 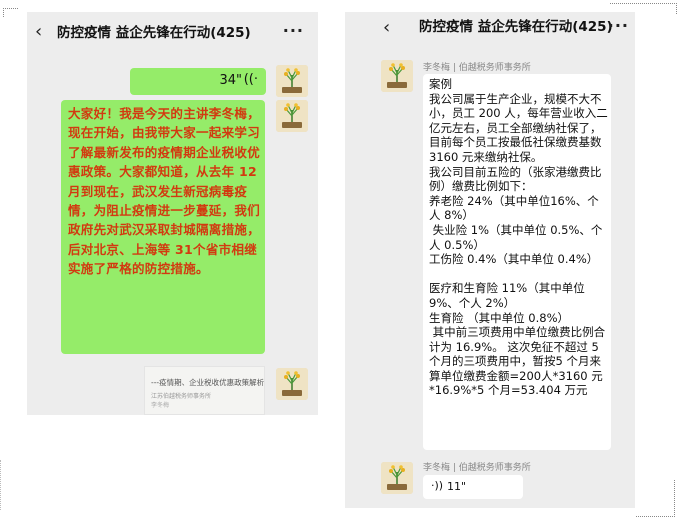 I want to click on link-card-author: 李冬梅, so click(x=160, y=405).